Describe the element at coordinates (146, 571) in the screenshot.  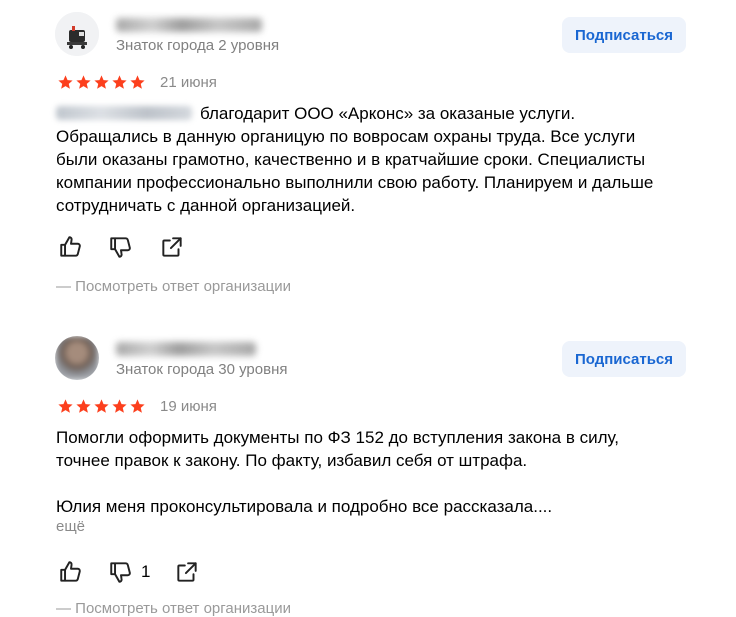
I see `dislike-count: 1` at that location.